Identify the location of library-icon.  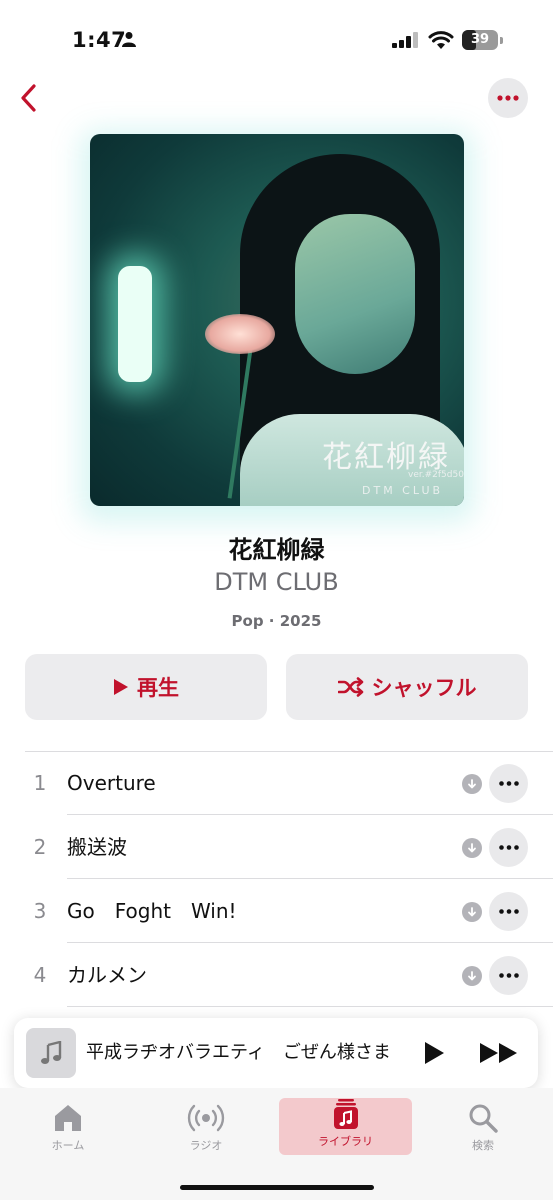
(345, 1114).